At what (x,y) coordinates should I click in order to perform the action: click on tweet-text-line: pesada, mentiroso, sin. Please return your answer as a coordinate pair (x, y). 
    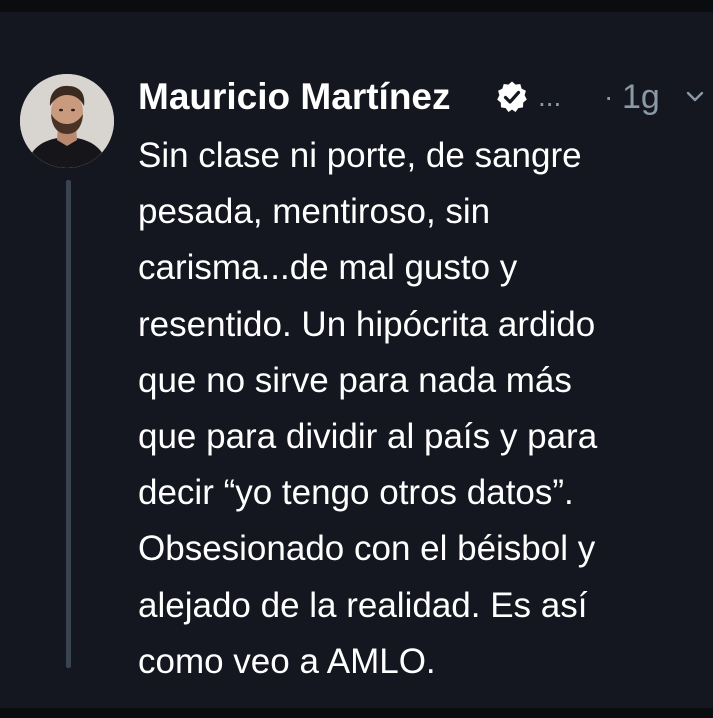
    Looking at the image, I should click on (314, 212).